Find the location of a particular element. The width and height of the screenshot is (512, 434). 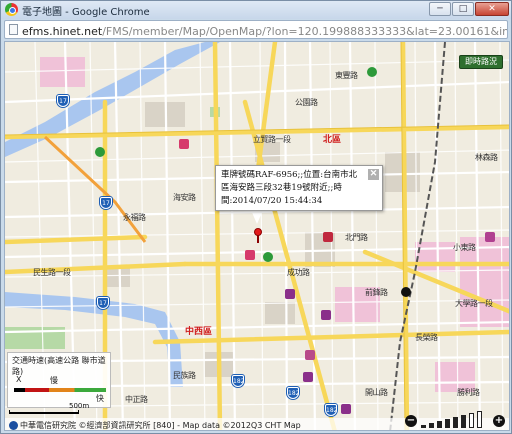

poi-church-icon is located at coordinates (328, 237).